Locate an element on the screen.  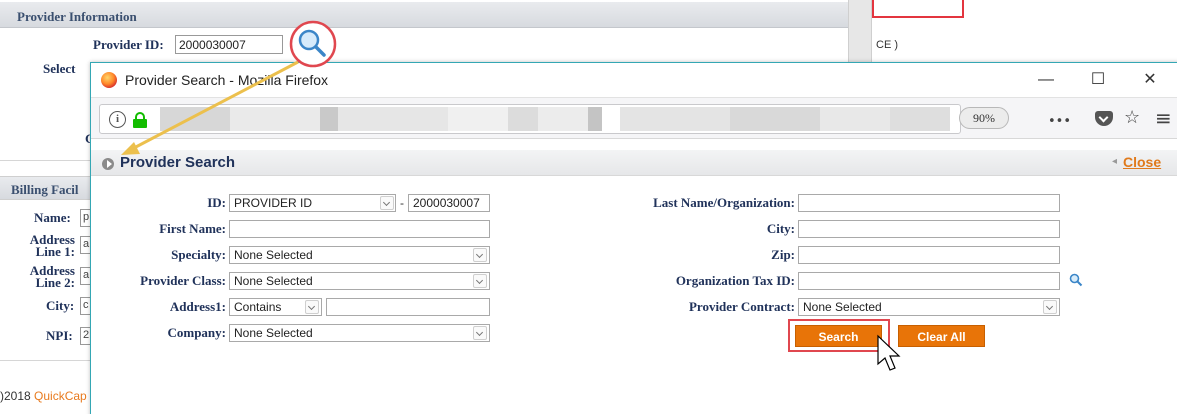
id-label: ID: is located at coordinates (216, 202).